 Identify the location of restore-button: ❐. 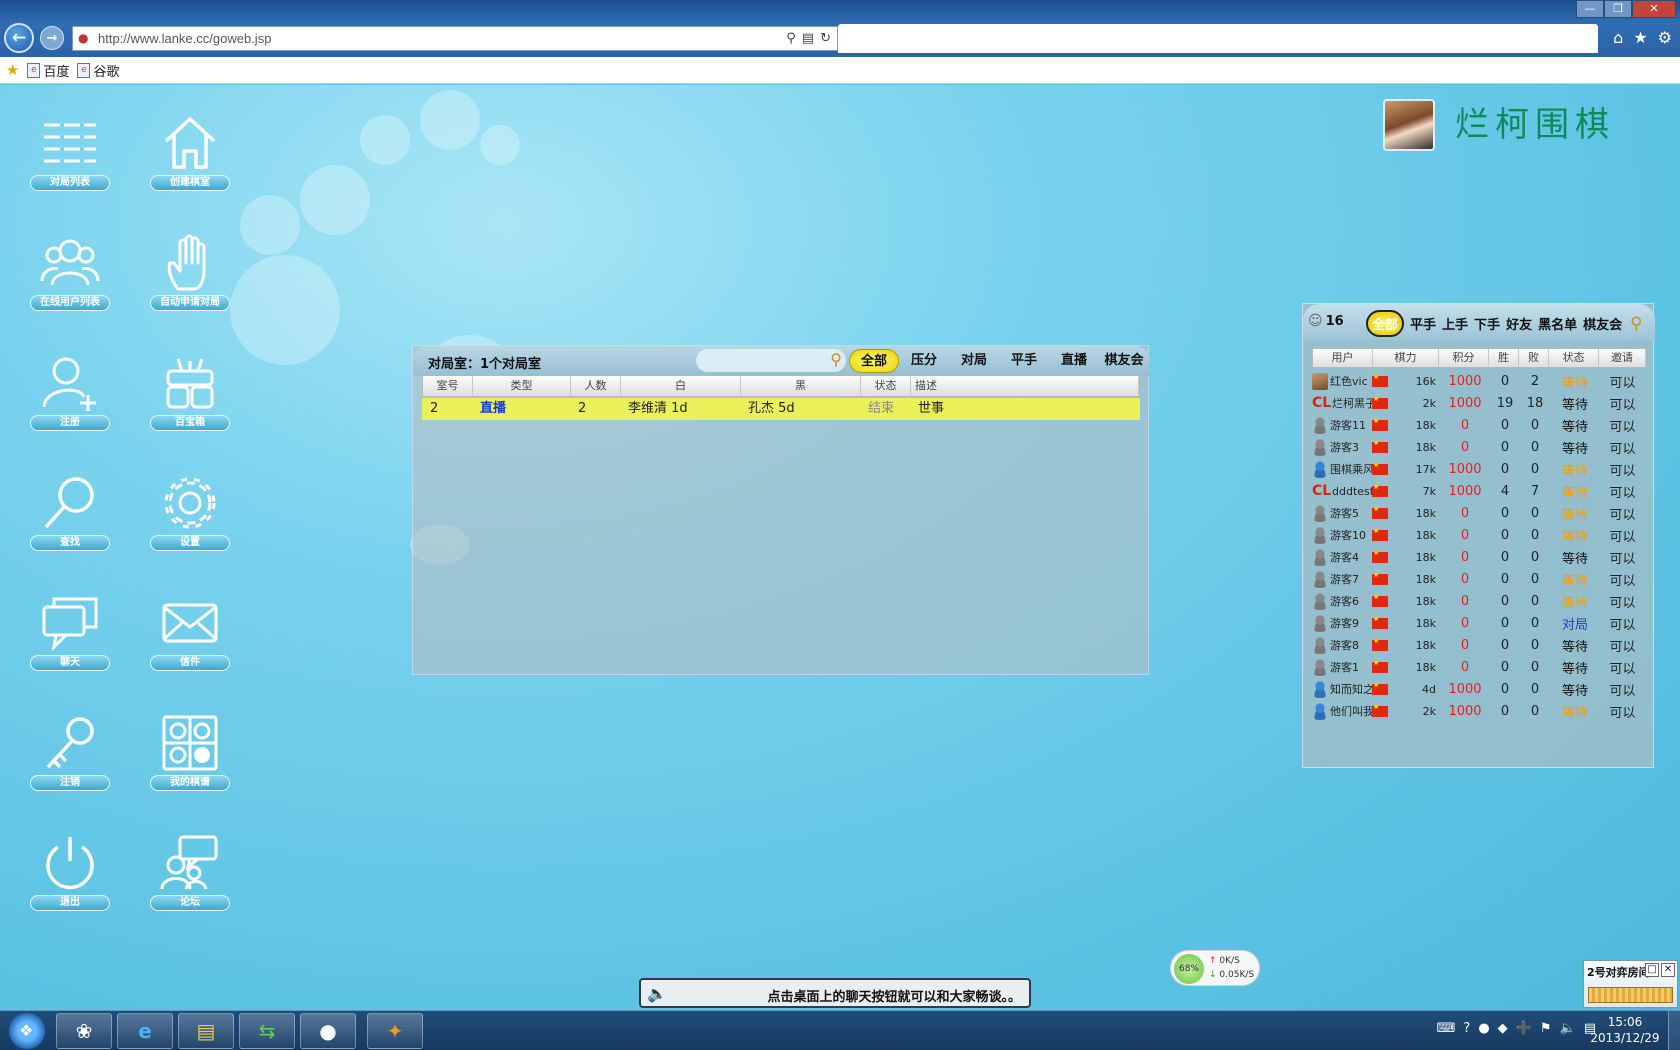
(1618, 9).